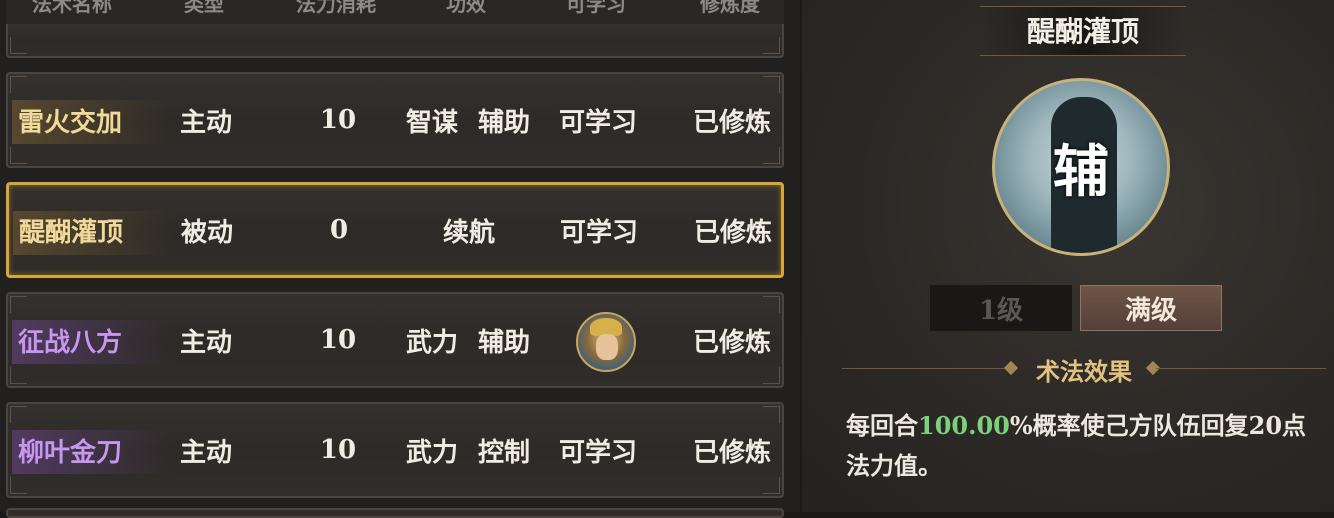 The image size is (1334, 518). Describe the element at coordinates (927, 368) in the screenshot. I see `divider-left` at that location.